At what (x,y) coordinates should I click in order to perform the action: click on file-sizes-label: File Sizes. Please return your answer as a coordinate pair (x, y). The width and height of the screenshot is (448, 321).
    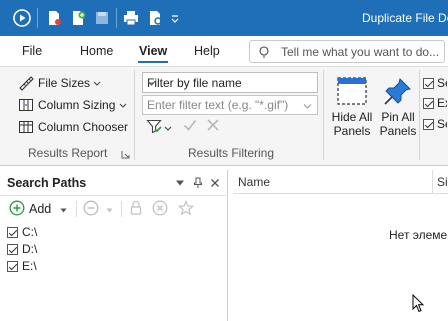
    Looking at the image, I should click on (64, 83).